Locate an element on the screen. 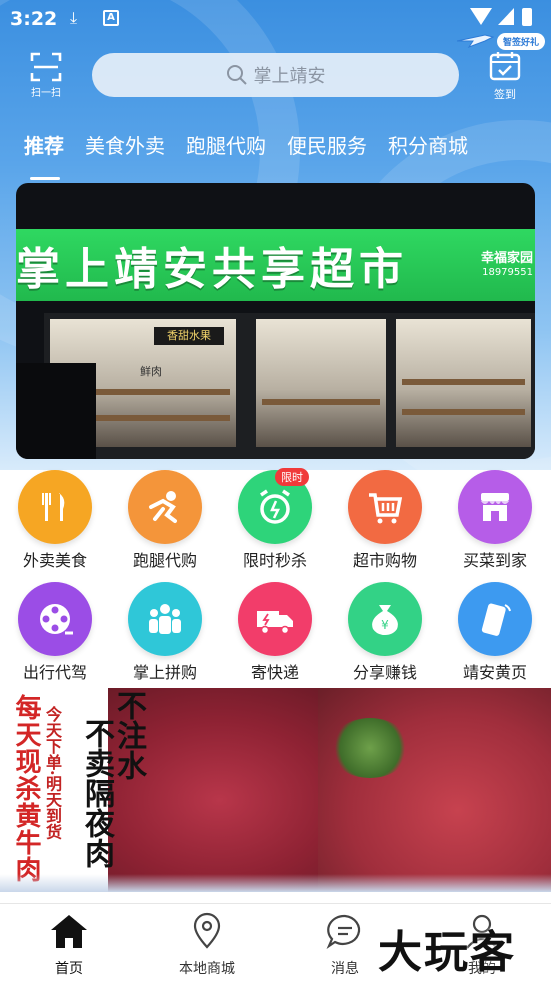 The height and width of the screenshot is (981, 551). grid-label: 跑腿代购 is located at coordinates (164, 560).